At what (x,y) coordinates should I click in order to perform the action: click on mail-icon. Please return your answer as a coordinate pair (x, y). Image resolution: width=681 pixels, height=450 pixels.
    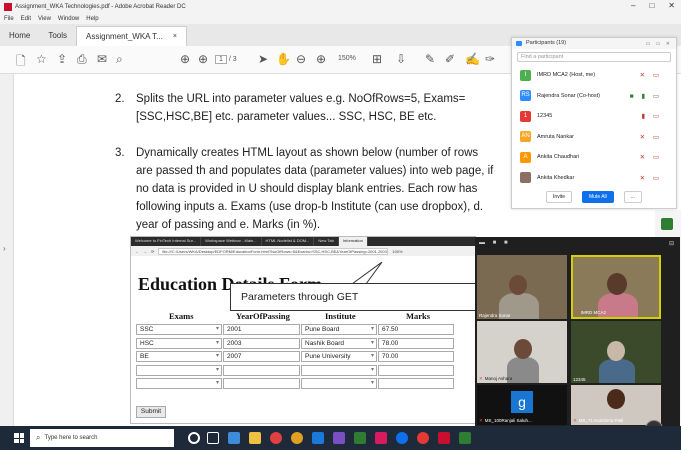
    Looking at the image, I should click on (318, 438).